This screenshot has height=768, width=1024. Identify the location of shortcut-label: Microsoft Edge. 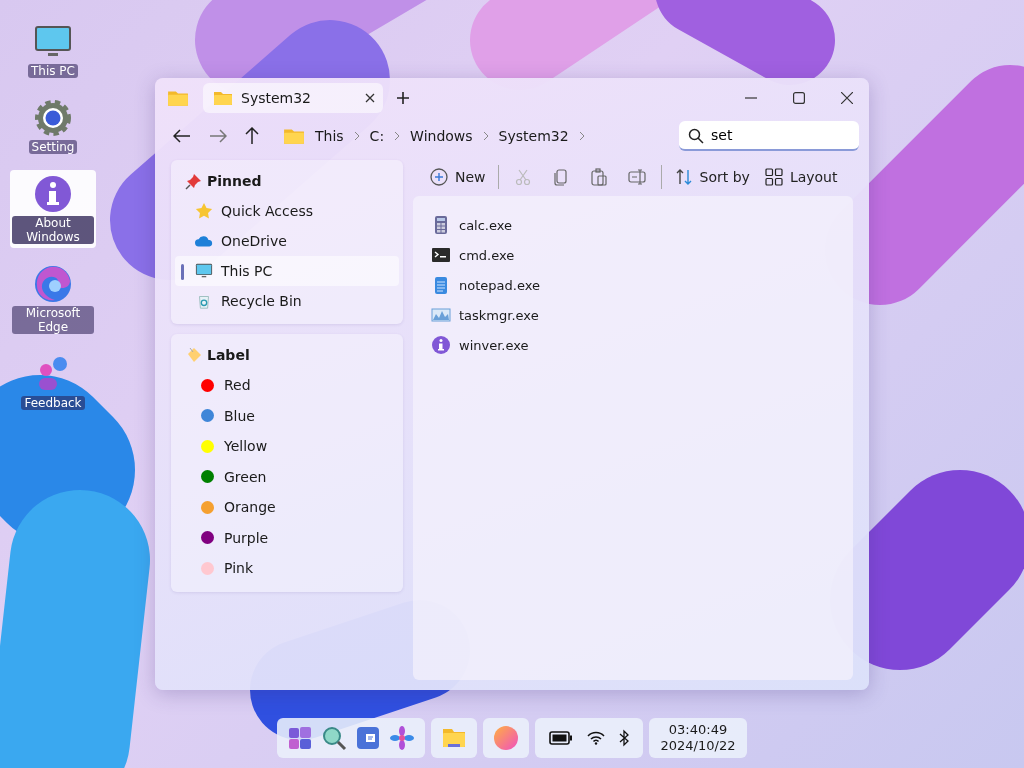
(53, 320).